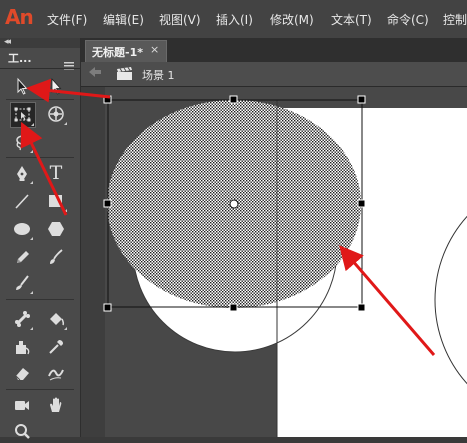  Describe the element at coordinates (361, 203) in the screenshot. I see `handle-middle-right` at that location.